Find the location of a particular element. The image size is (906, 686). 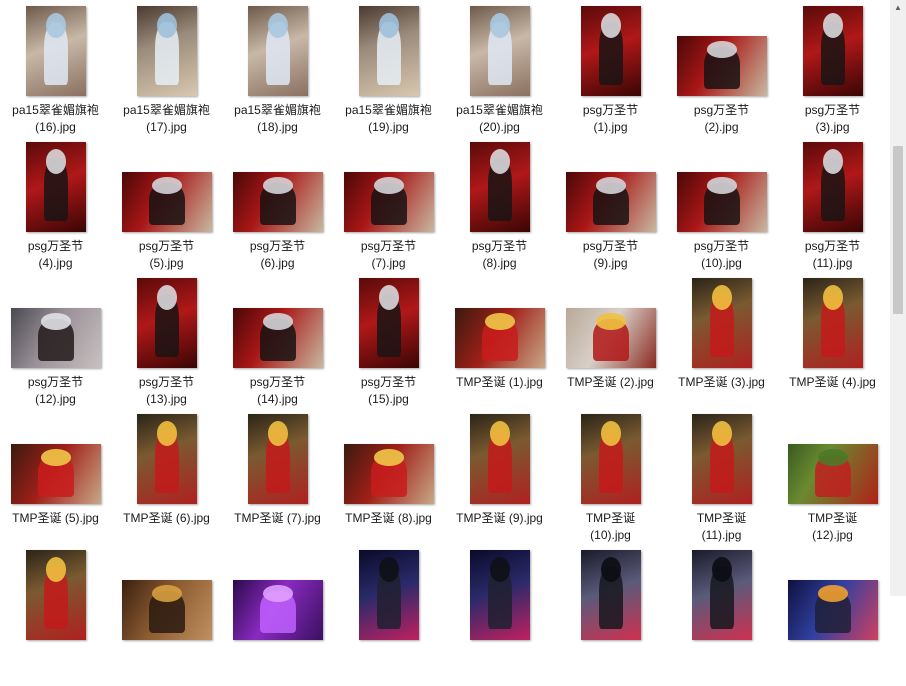

file-name-label: psg万圣节 (13).jpg is located at coordinates (166, 391).